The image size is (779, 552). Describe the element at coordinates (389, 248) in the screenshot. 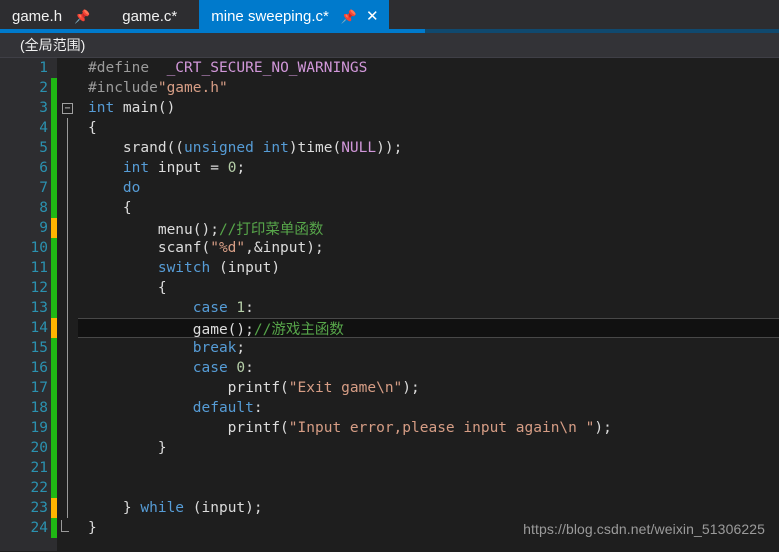

I see `code-line: 10 scanf("%d",&input);` at that location.